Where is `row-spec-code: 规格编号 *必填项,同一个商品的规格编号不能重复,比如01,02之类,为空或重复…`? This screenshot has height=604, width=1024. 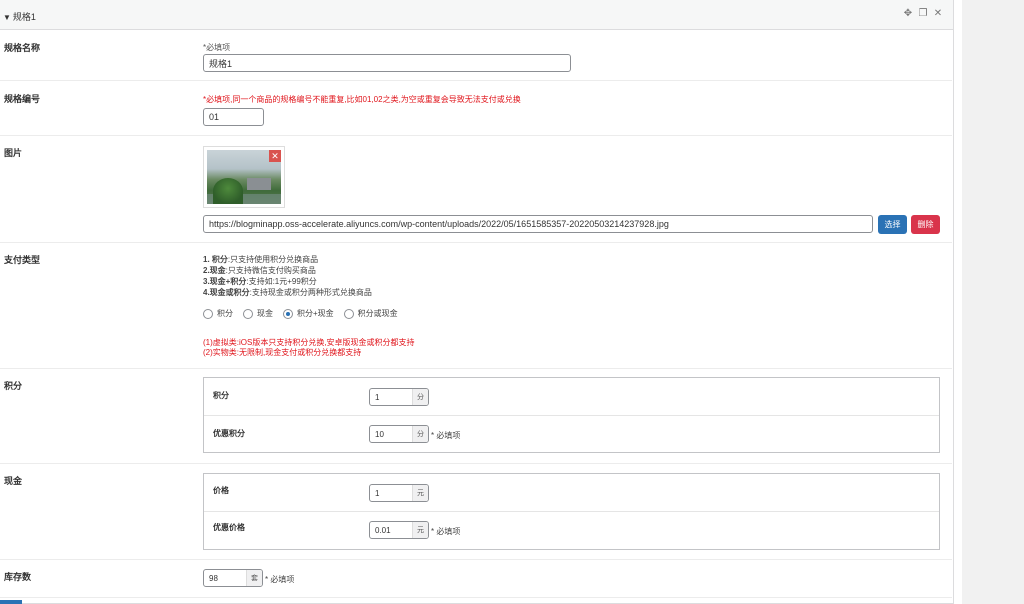
row-spec-code: 规格编号 *必填项,同一个商品的规格编号不能重复,比如01,02之类,为空或重复… is located at coordinates (476, 108).